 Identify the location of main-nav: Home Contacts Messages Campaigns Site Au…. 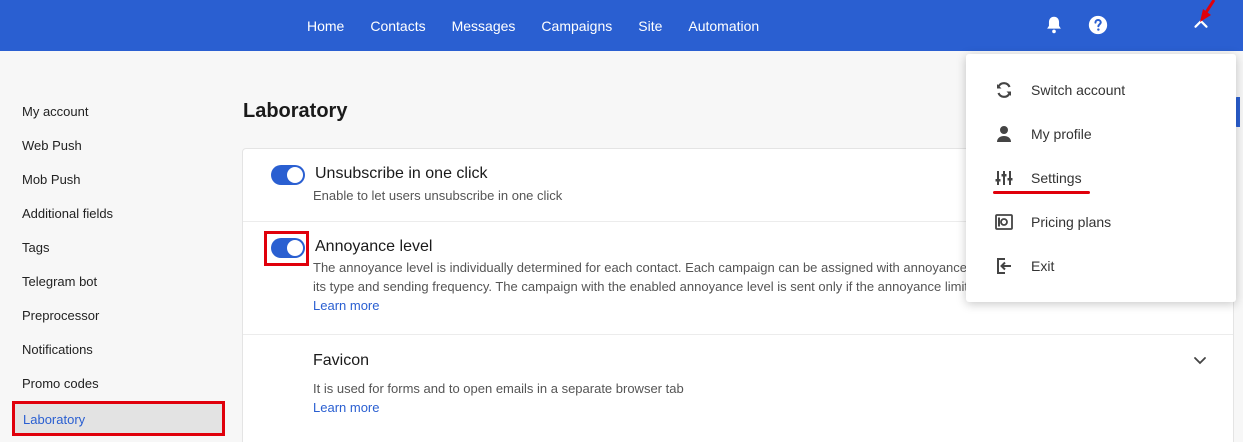
(533, 25).